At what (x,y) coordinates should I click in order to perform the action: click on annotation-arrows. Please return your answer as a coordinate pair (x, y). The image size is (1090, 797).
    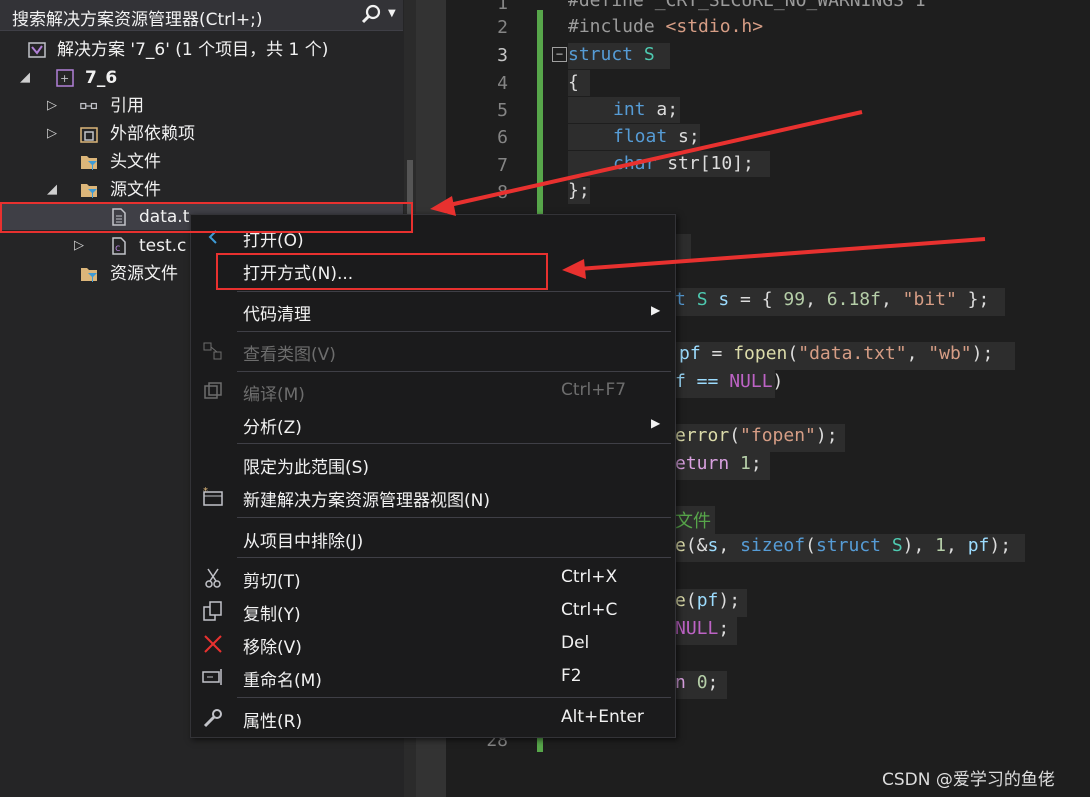
    Looking at the image, I should click on (708, 194).